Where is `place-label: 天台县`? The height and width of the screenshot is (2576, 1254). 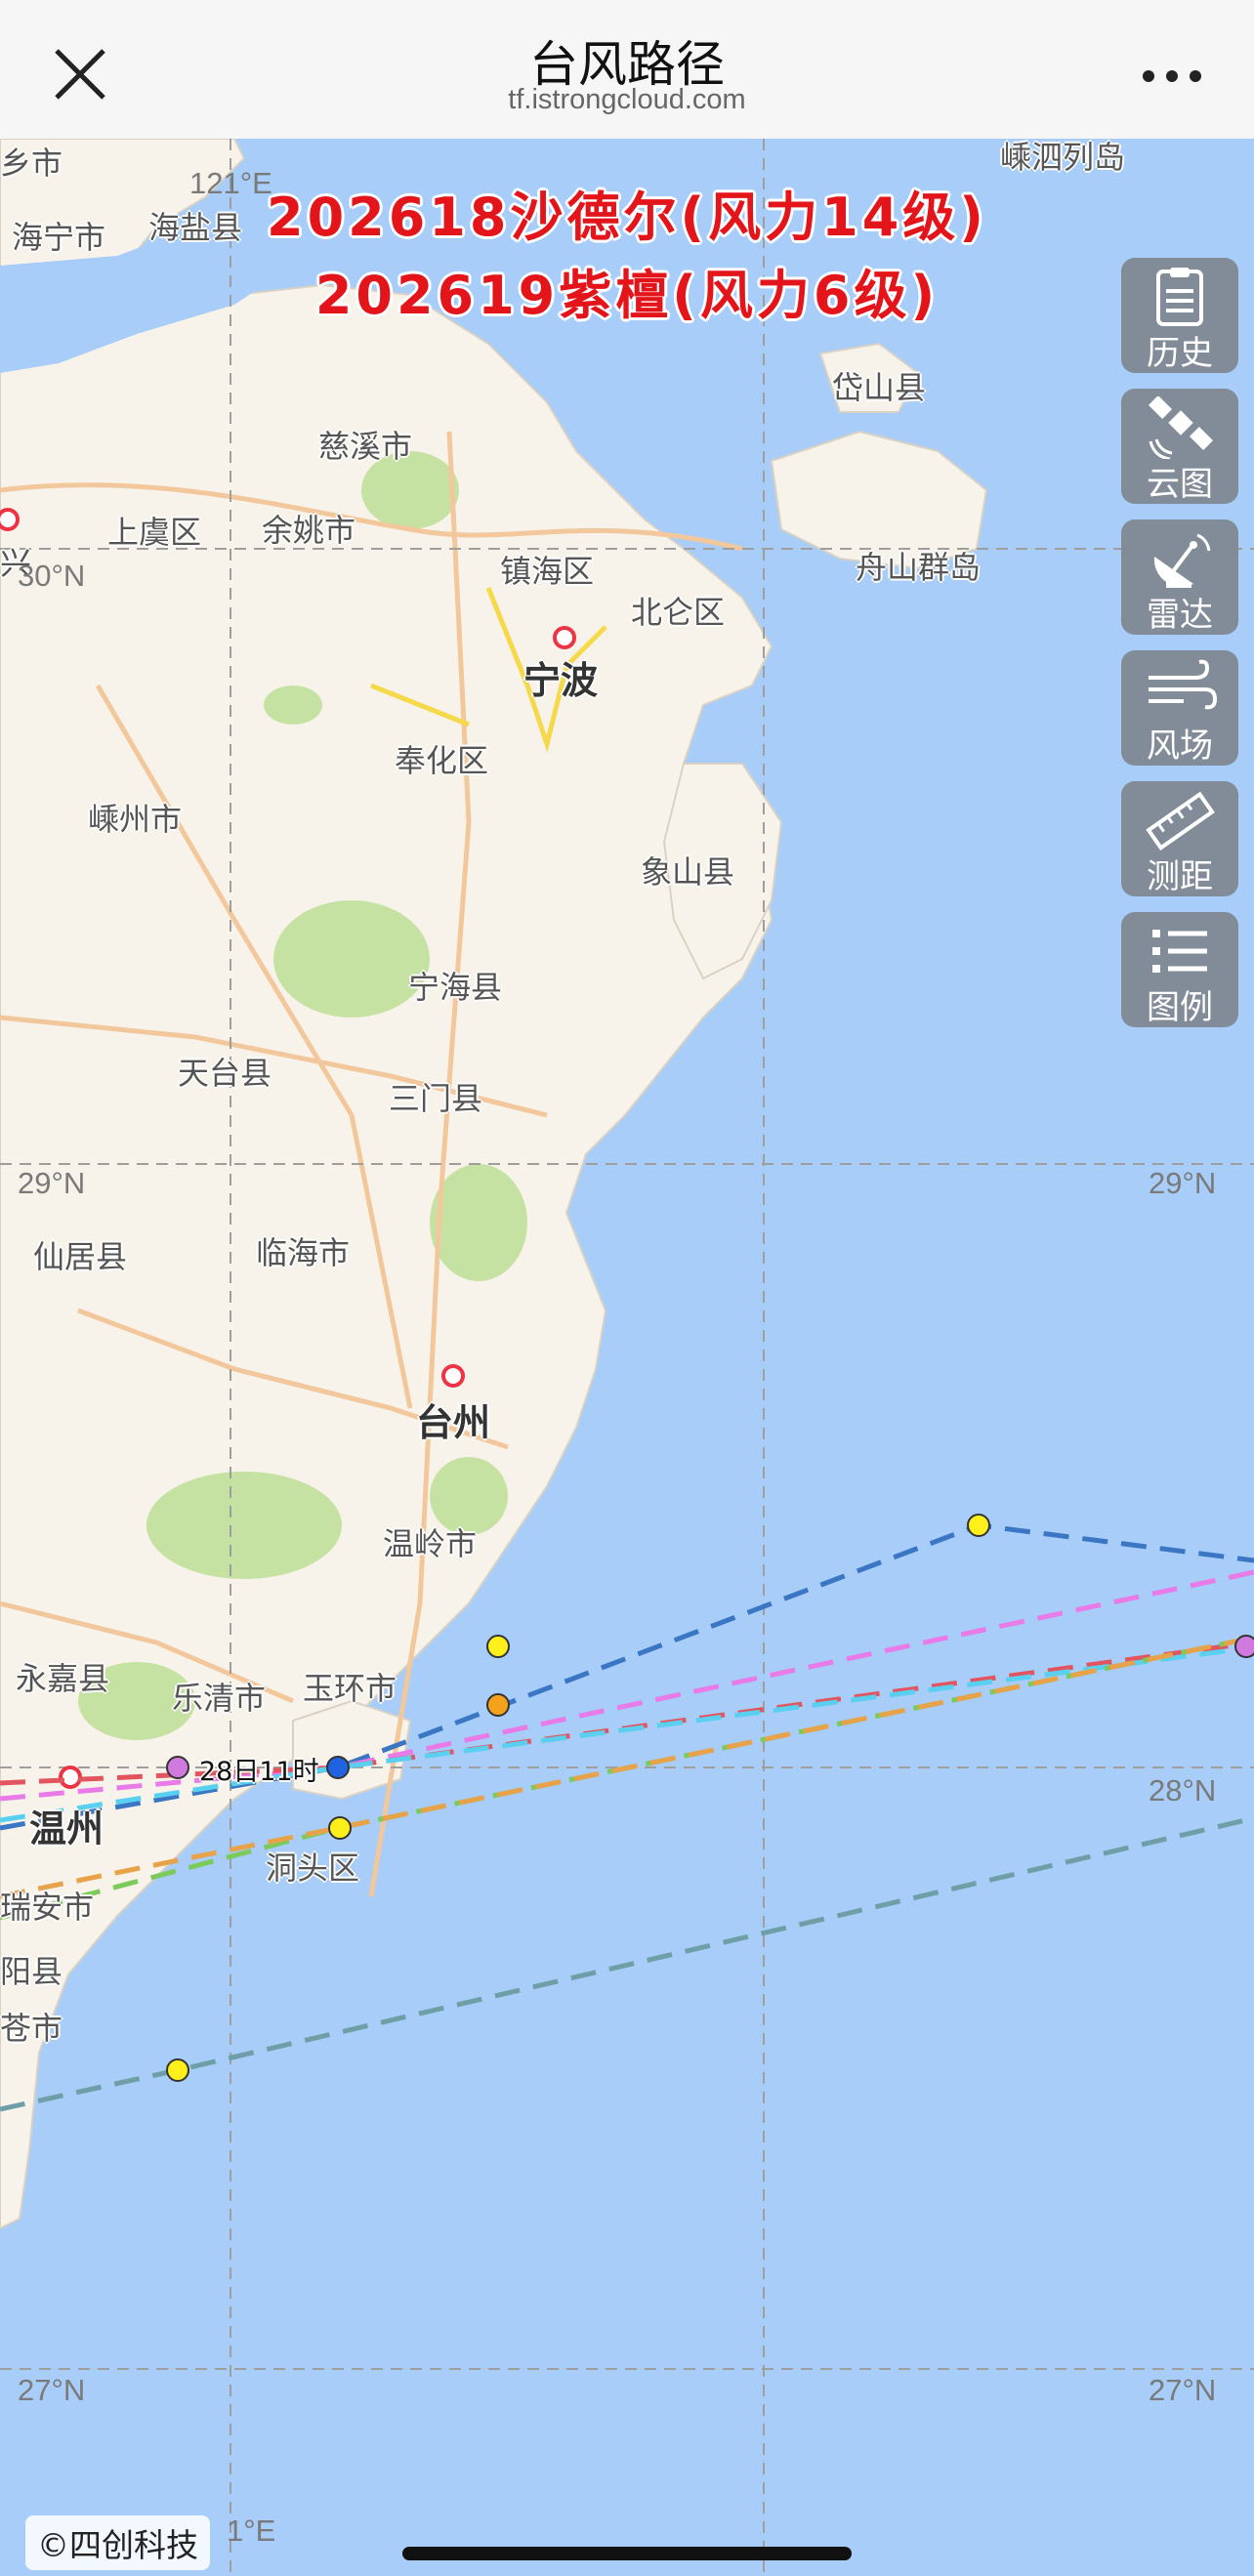 place-label: 天台县 is located at coordinates (225, 1073).